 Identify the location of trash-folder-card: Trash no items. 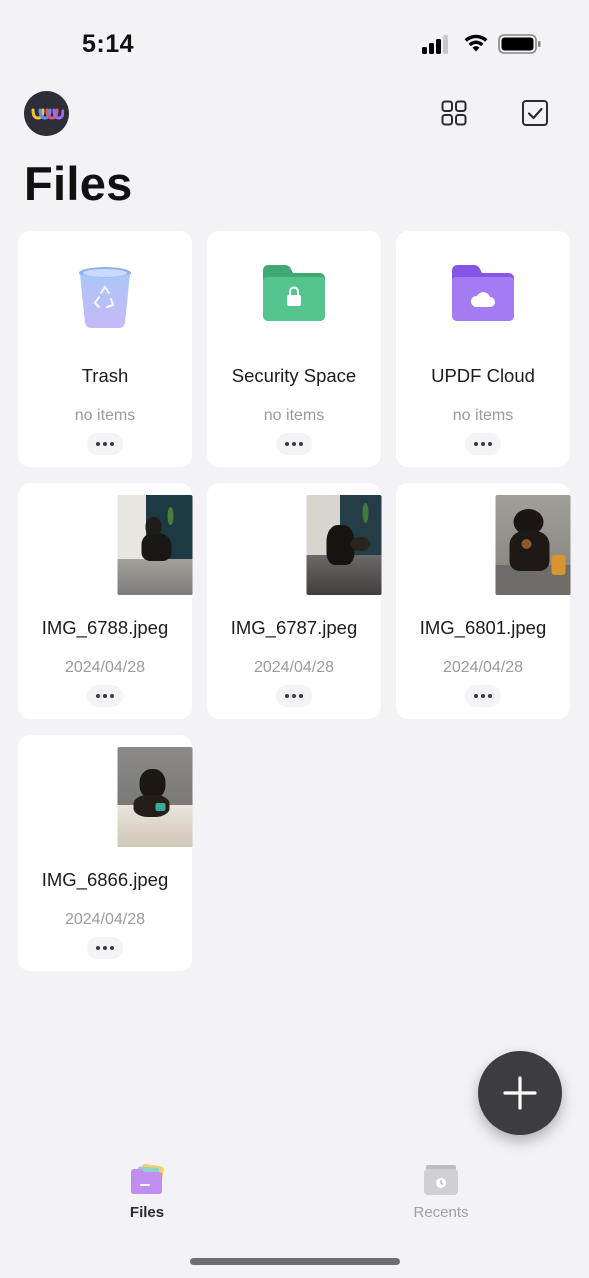
(105, 349).